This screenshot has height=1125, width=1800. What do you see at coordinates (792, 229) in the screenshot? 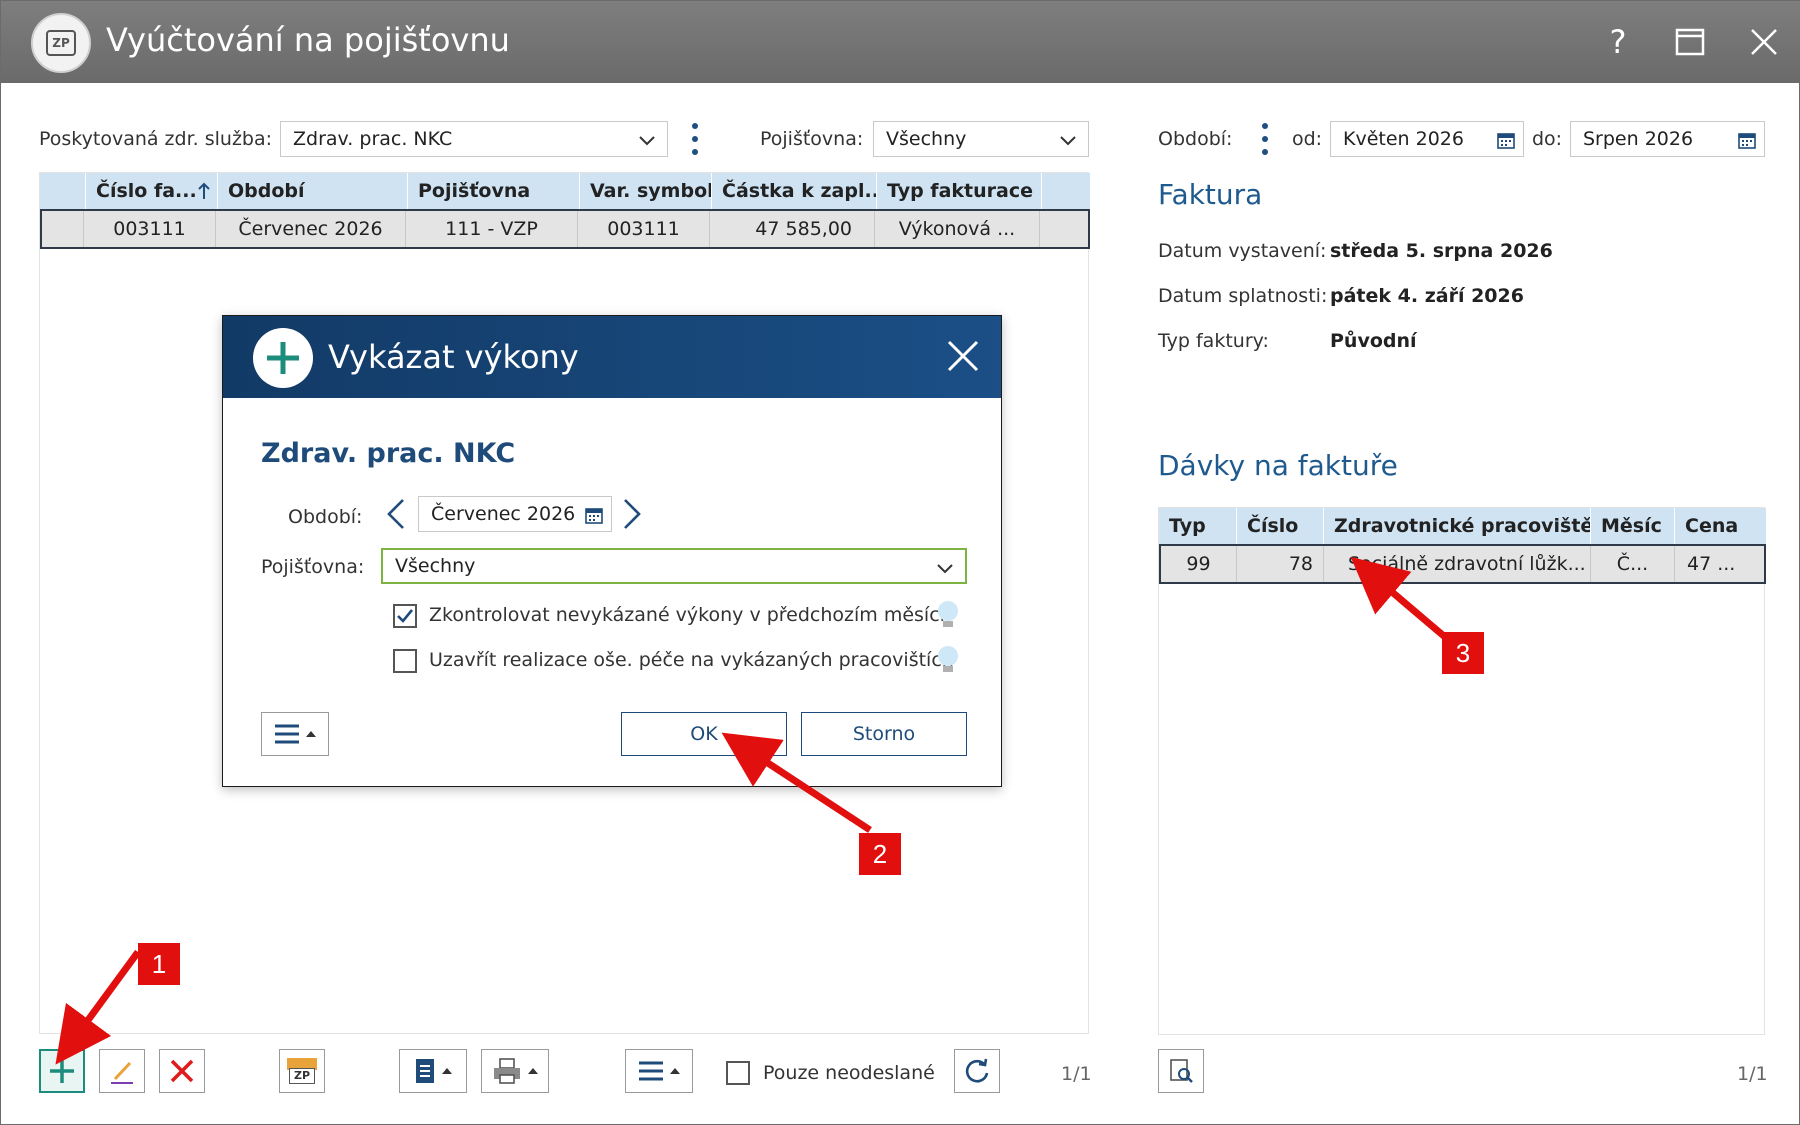
I see `cell-amount: 47 585,00` at bounding box center [792, 229].